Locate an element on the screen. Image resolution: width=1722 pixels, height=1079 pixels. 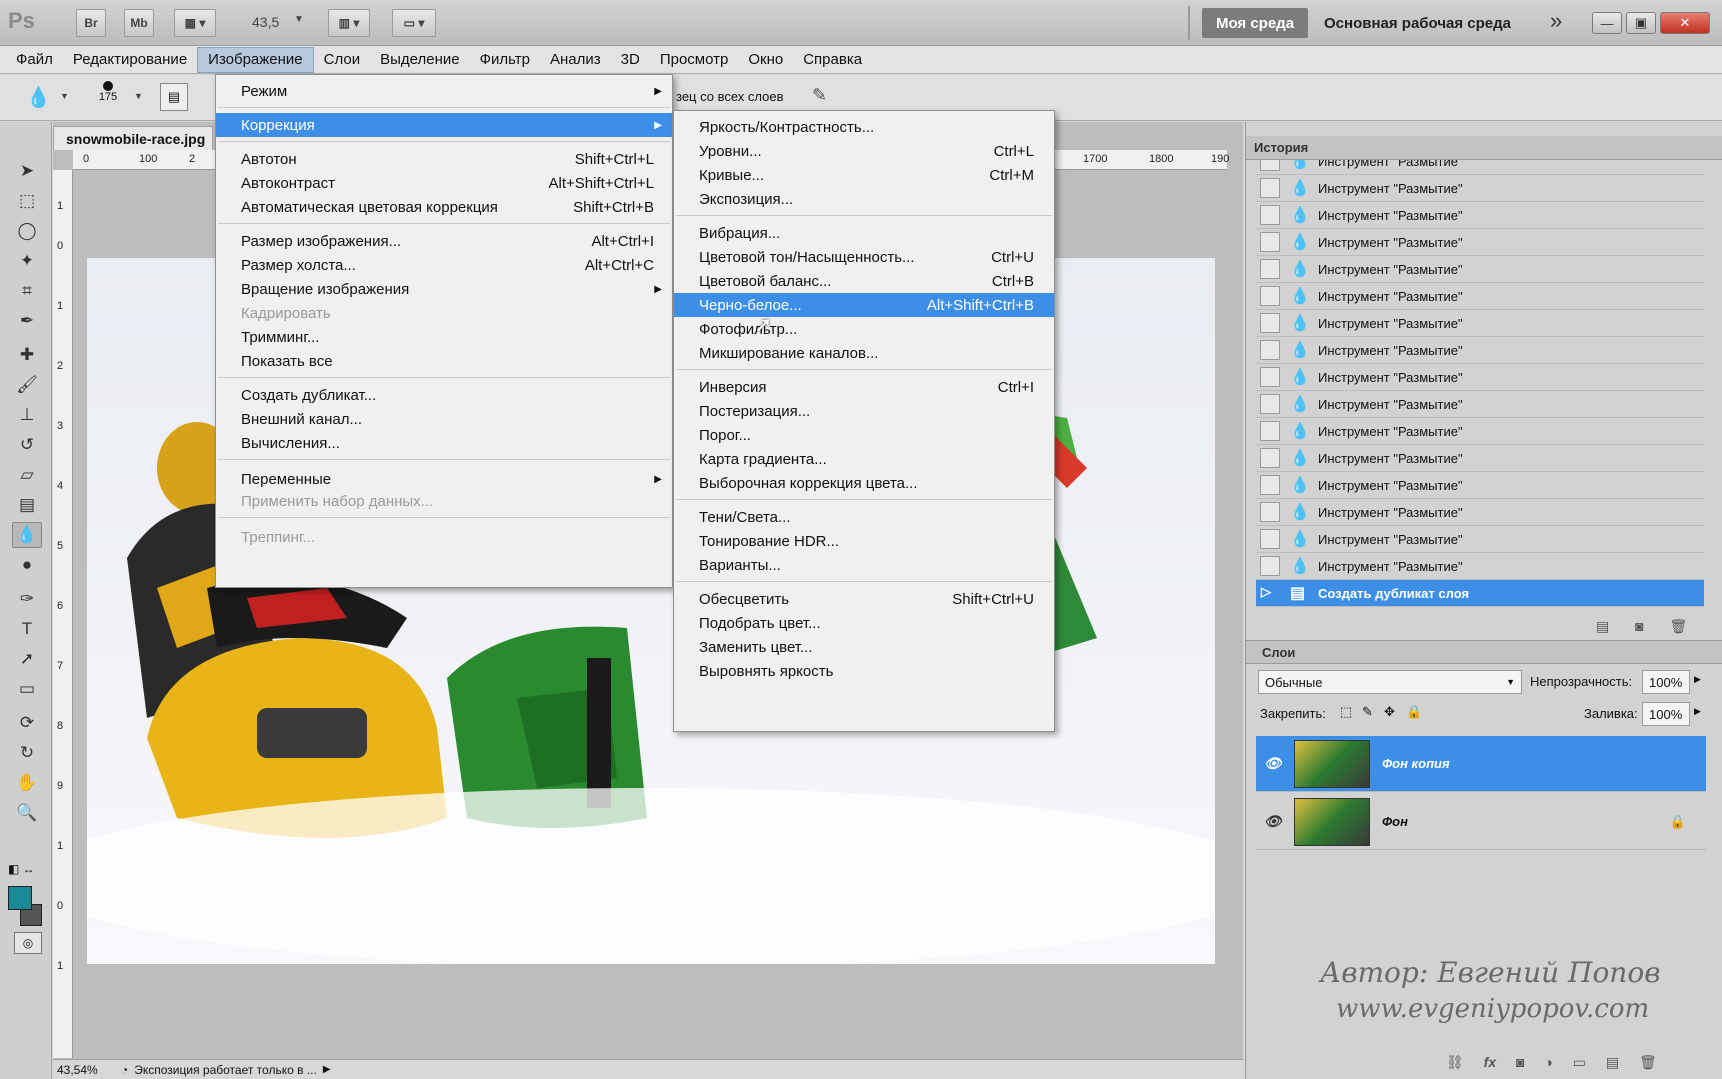
zoom-level: 43,5 is located at coordinates (265, 22).